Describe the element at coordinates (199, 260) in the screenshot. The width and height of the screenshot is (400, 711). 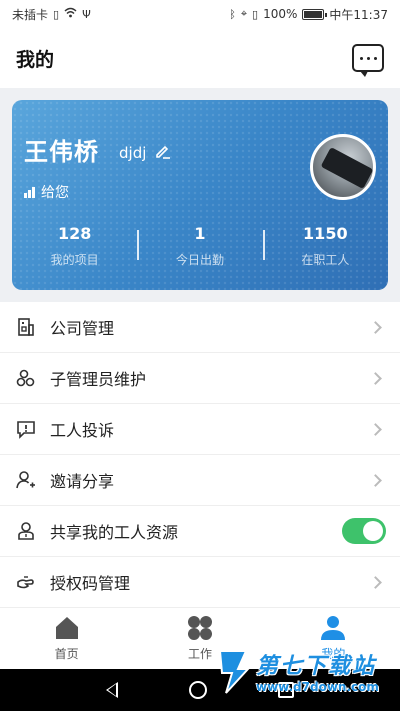
I see `stat-label: 今日出勤` at that location.